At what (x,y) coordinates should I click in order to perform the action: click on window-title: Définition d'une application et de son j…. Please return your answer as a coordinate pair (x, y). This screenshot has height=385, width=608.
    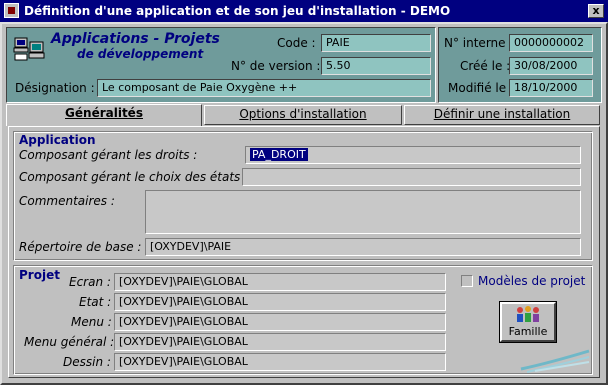
    Looking at the image, I should click on (237, 11).